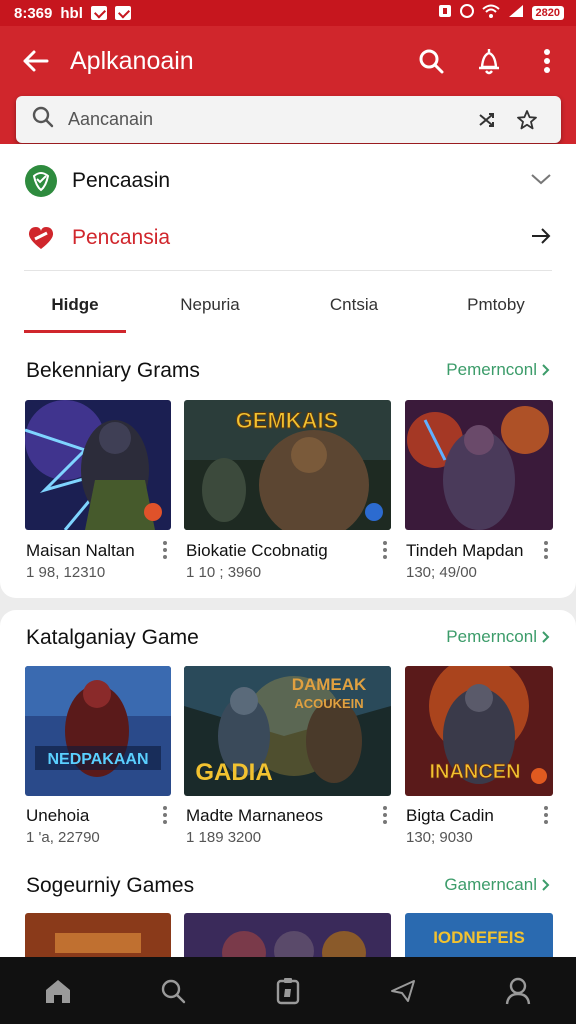  I want to click on send-icon, so click(403, 990).